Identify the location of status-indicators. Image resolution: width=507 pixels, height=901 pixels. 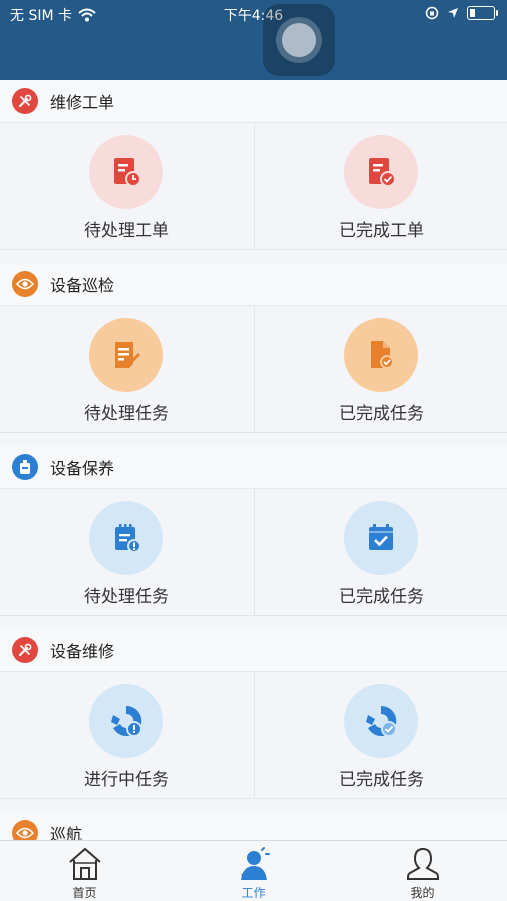
(461, 13).